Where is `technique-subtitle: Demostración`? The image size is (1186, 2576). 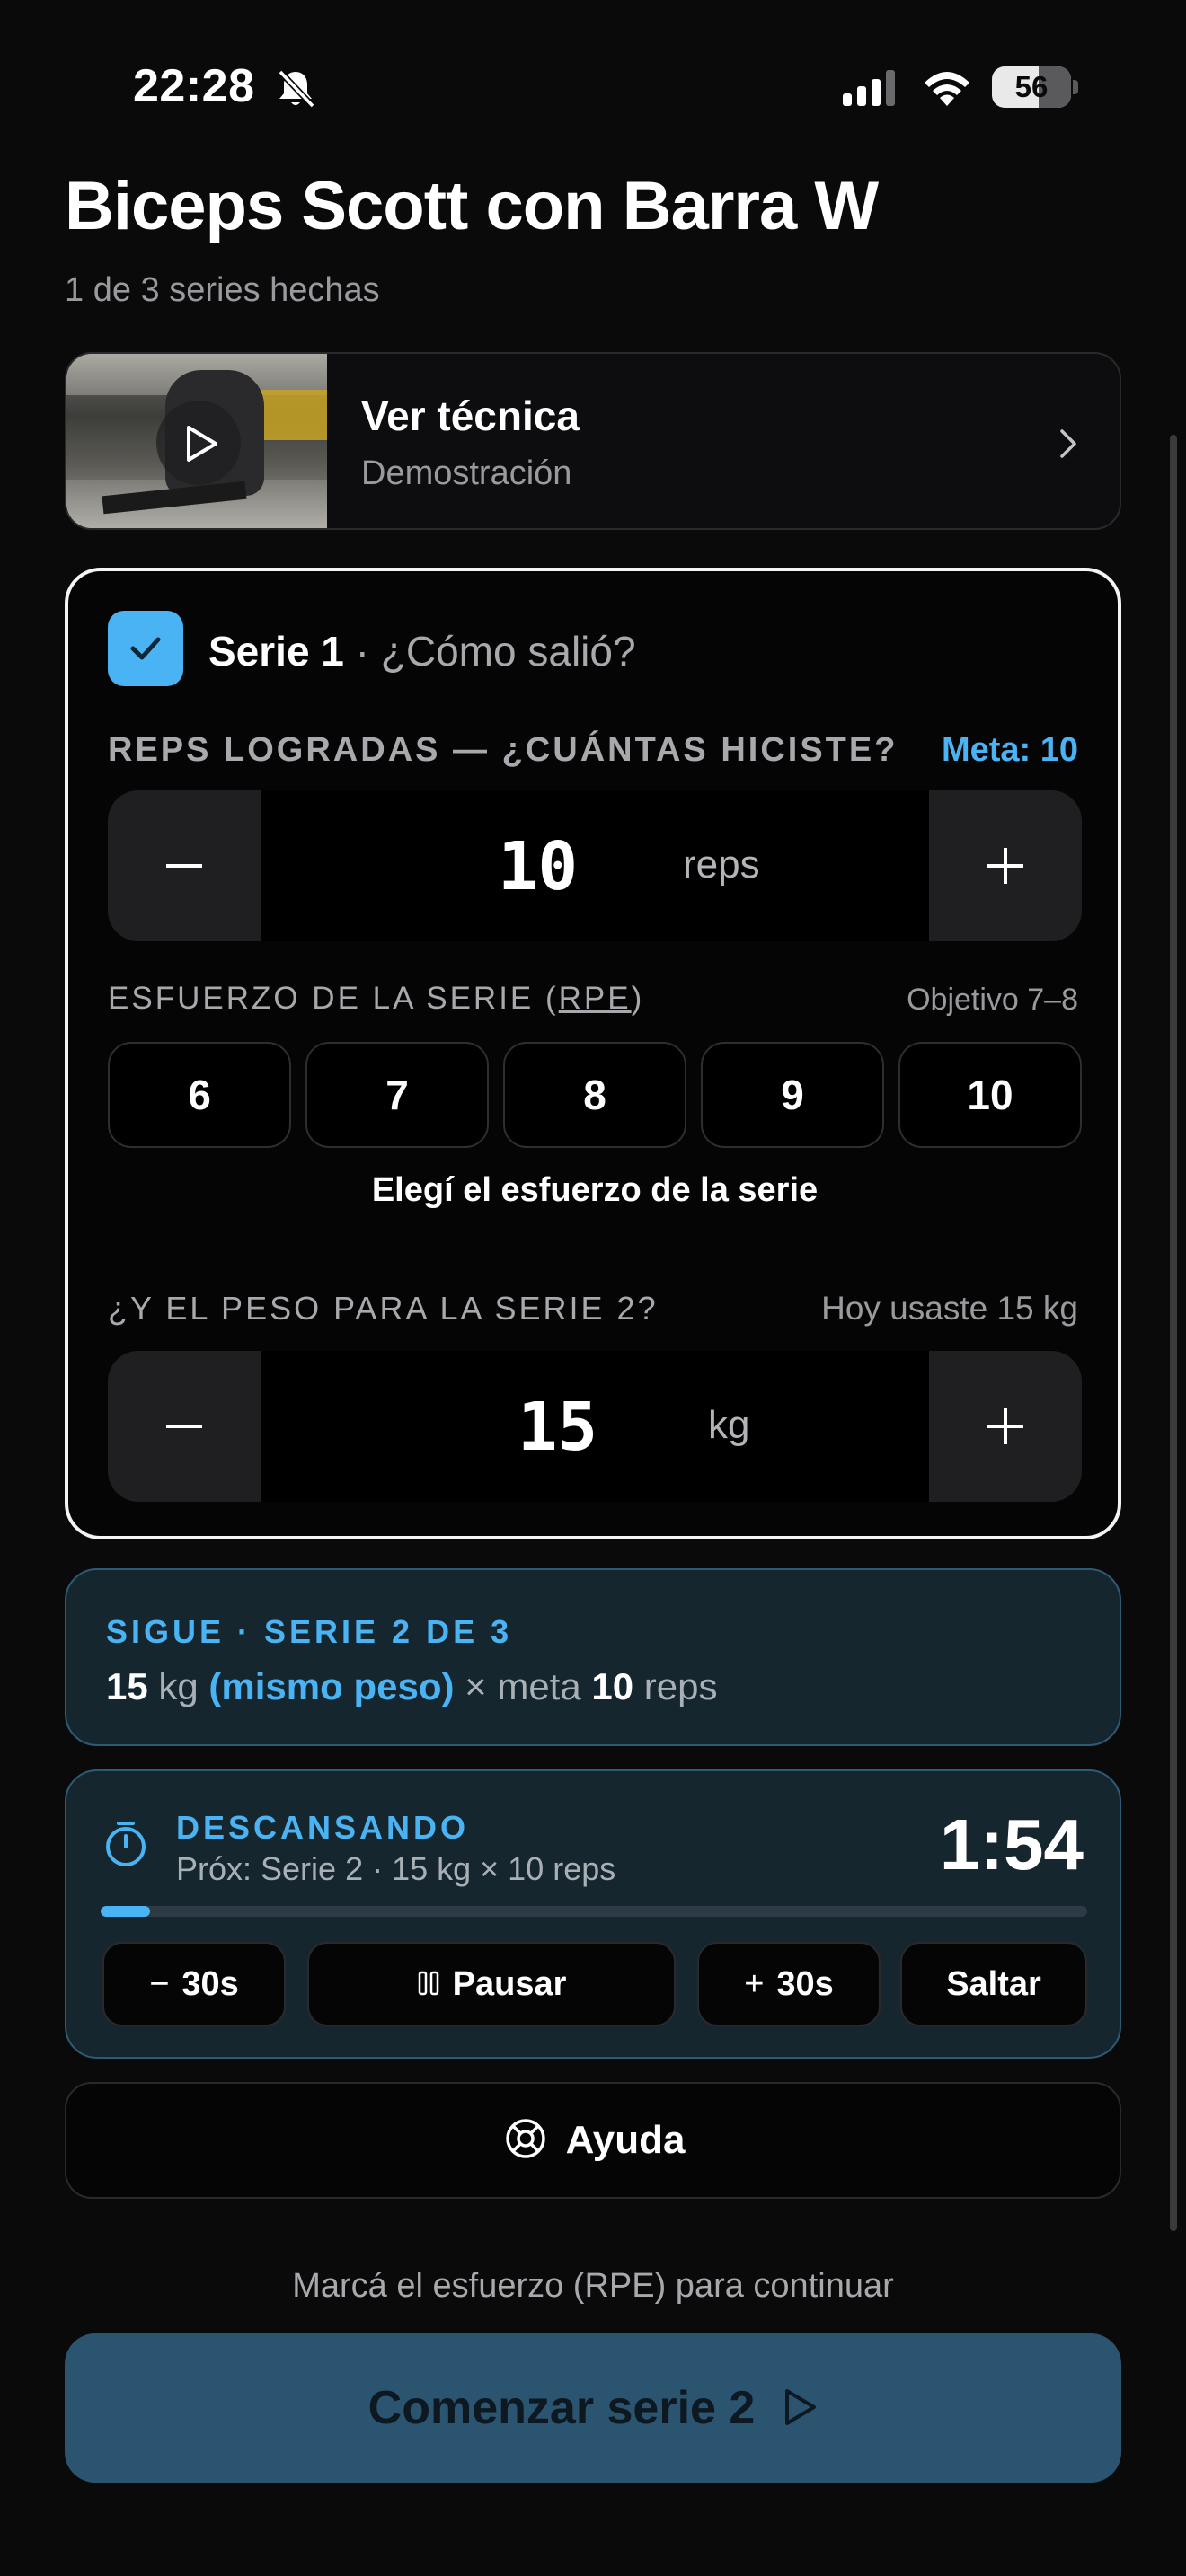
technique-subtitle: Demostración is located at coordinates (466, 473).